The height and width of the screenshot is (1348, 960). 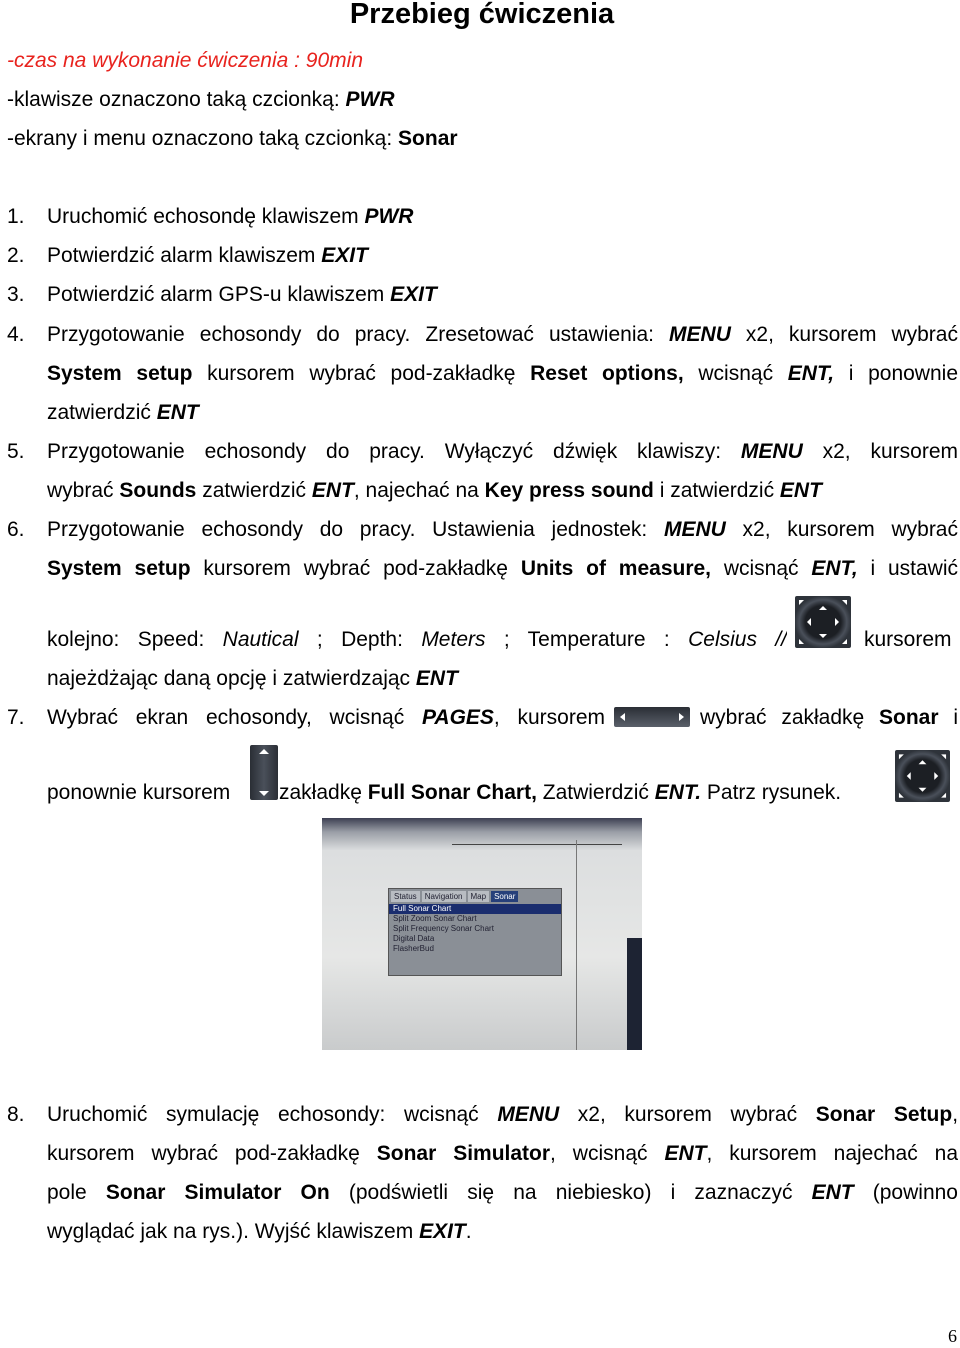 What do you see at coordinates (452, 792) in the screenshot?
I see `screen-name: Full Sonar Chart,` at bounding box center [452, 792].